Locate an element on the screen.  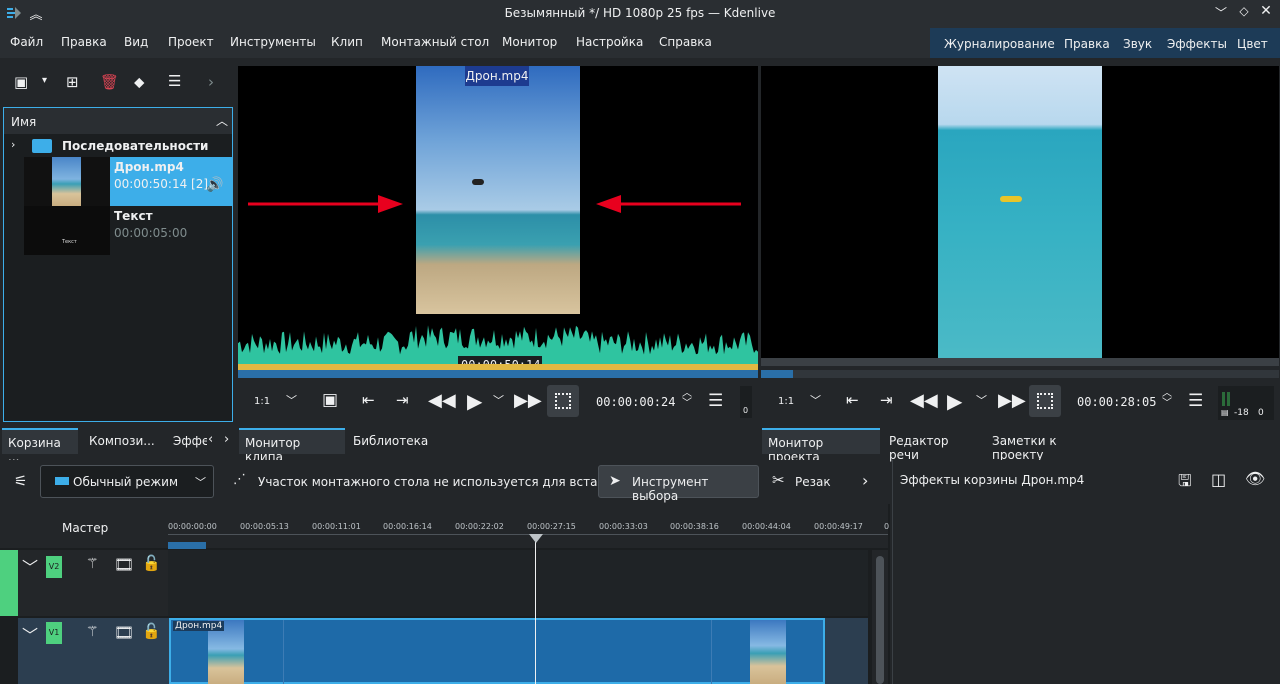
edit-mode-select: Обычный режим ﹀ is located at coordinates (127, 481).